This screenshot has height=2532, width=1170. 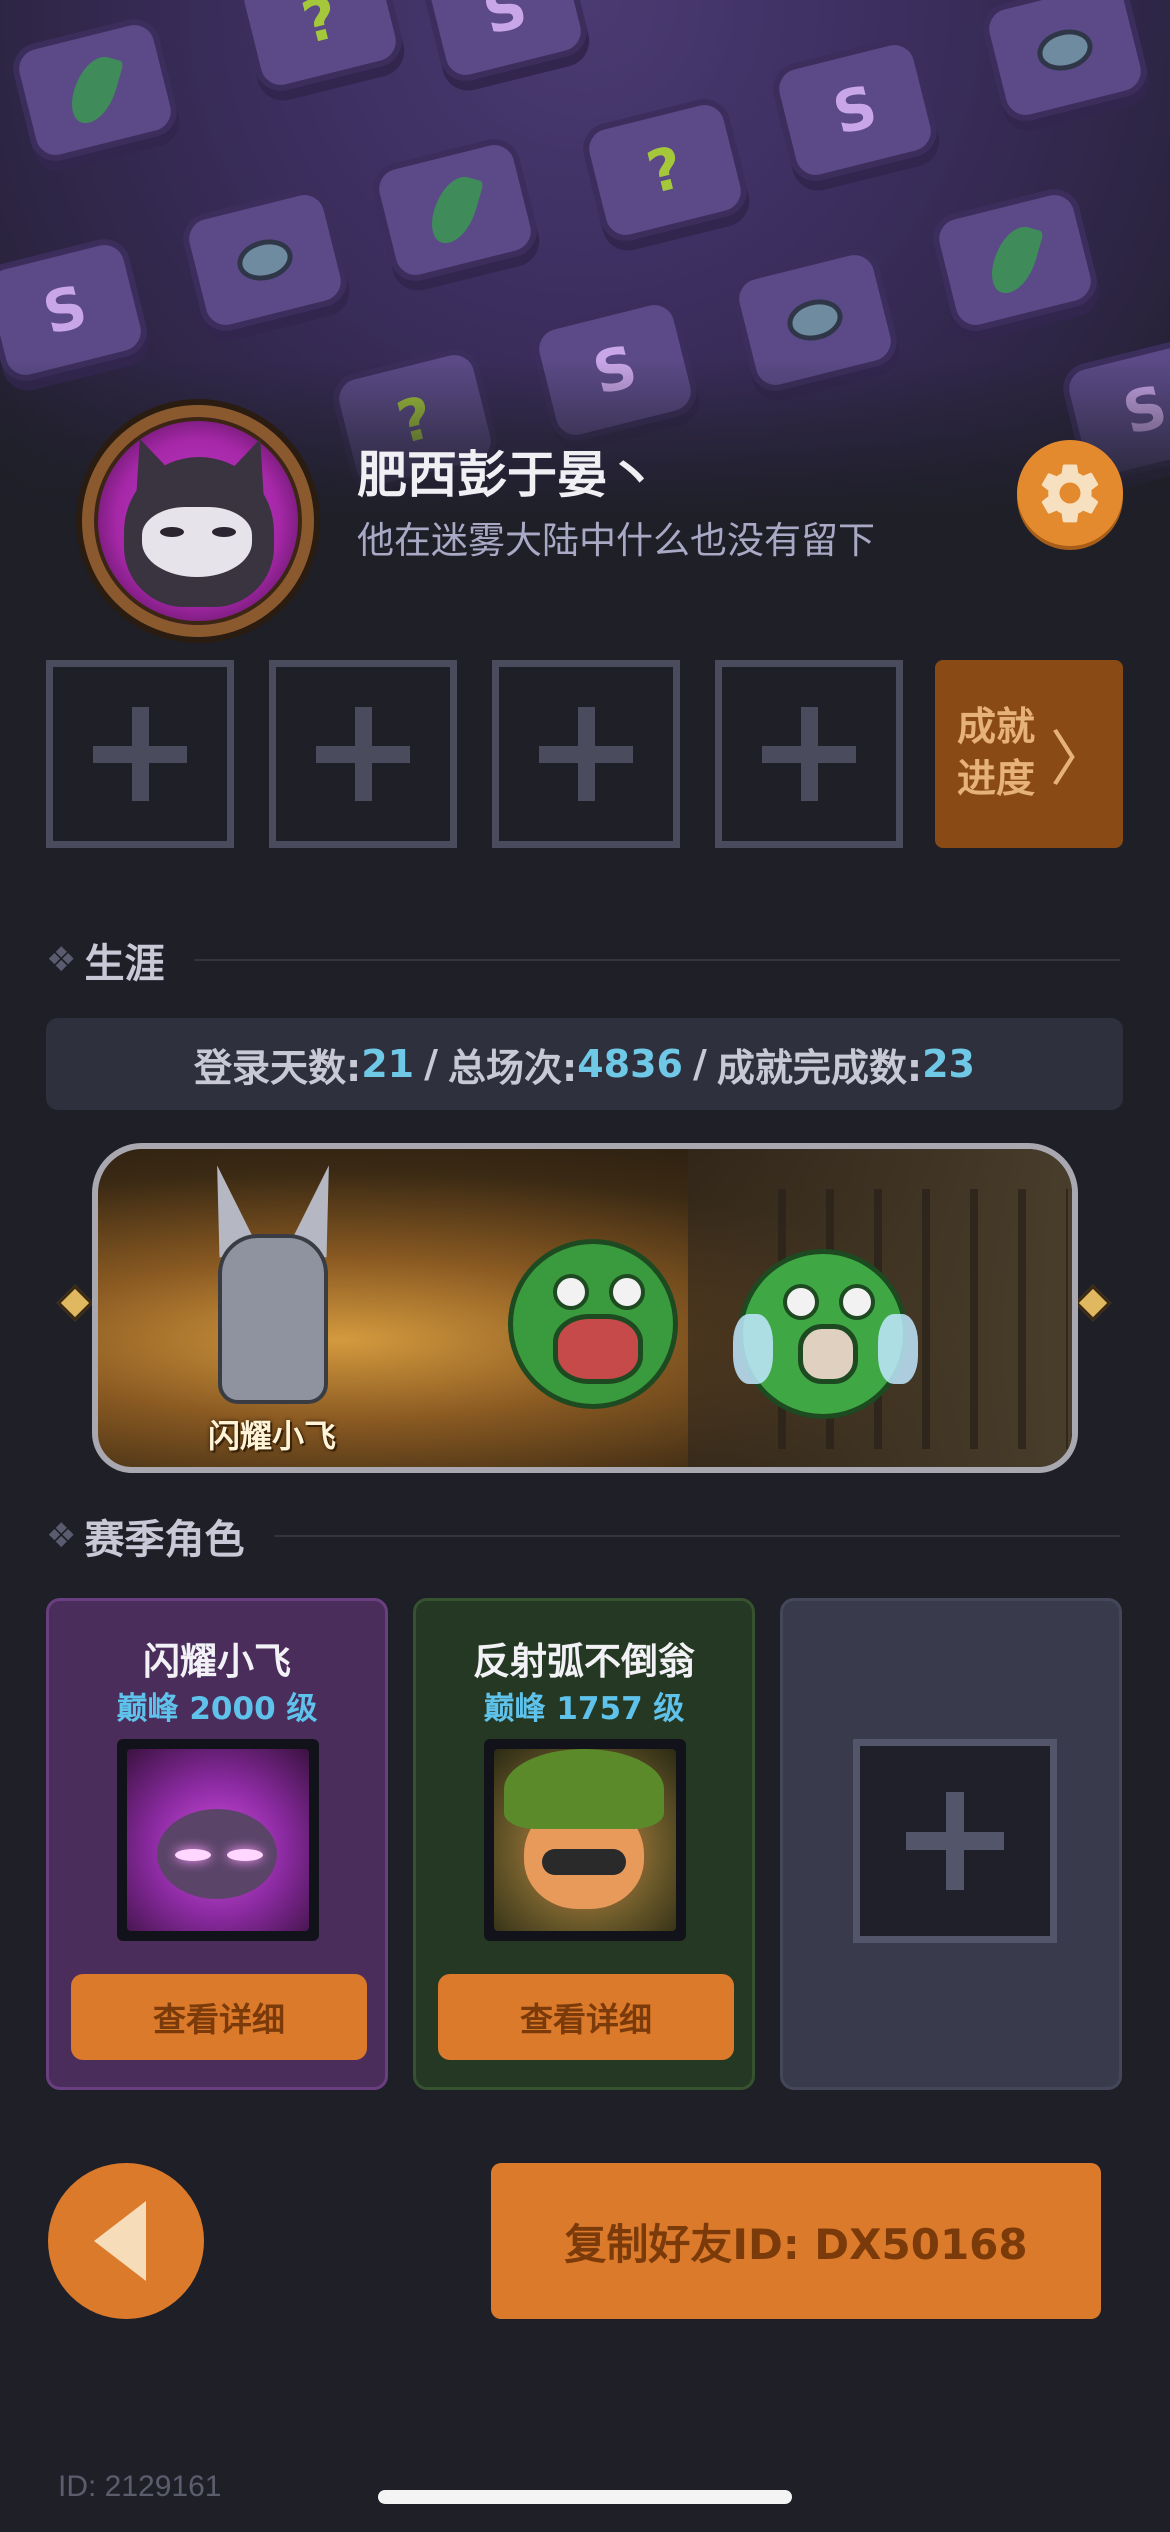 I want to click on showcase-hero-label: 闪耀小飞, so click(x=272, y=1436).